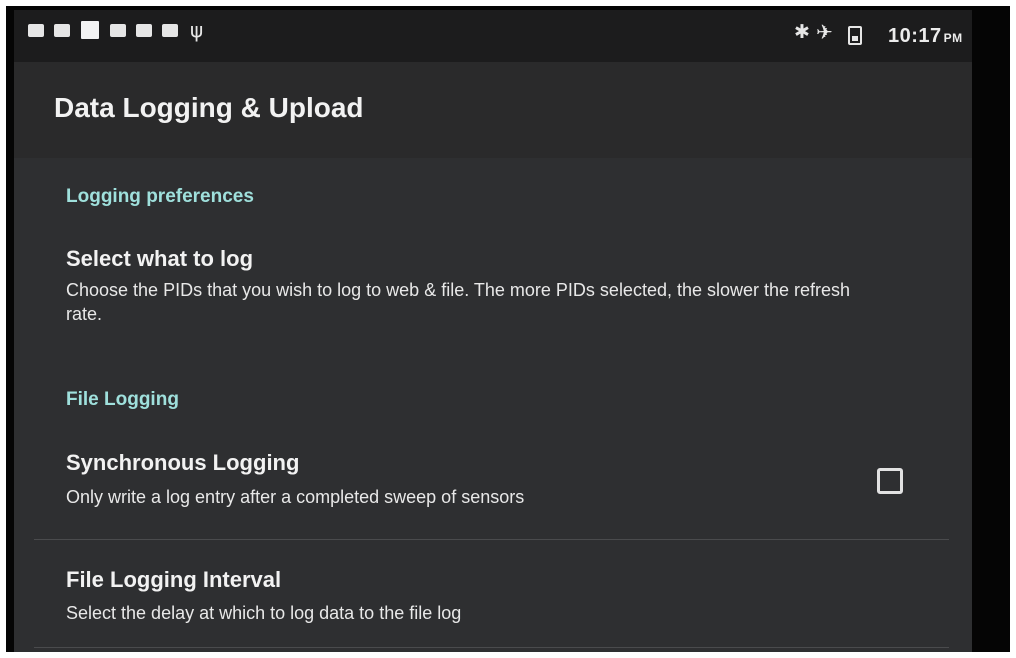  Describe the element at coordinates (493, 110) in the screenshot. I see `app-bar: Data Logging & Upload` at that location.